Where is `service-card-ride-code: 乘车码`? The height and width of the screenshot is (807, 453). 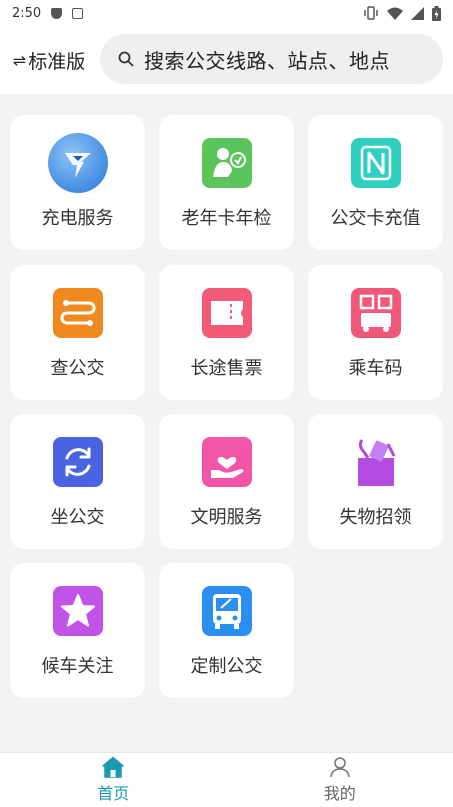 service-card-ride-code: 乘车码 is located at coordinates (375, 332).